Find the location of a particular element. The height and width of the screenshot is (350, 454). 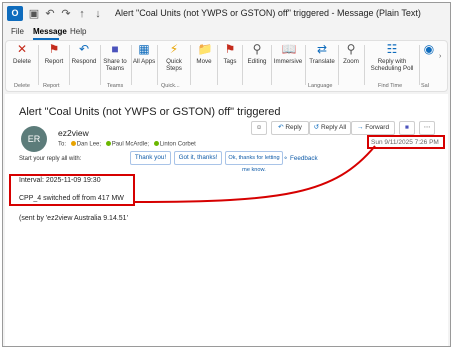

emoji-reaction-button: ☺ is located at coordinates (259, 128).